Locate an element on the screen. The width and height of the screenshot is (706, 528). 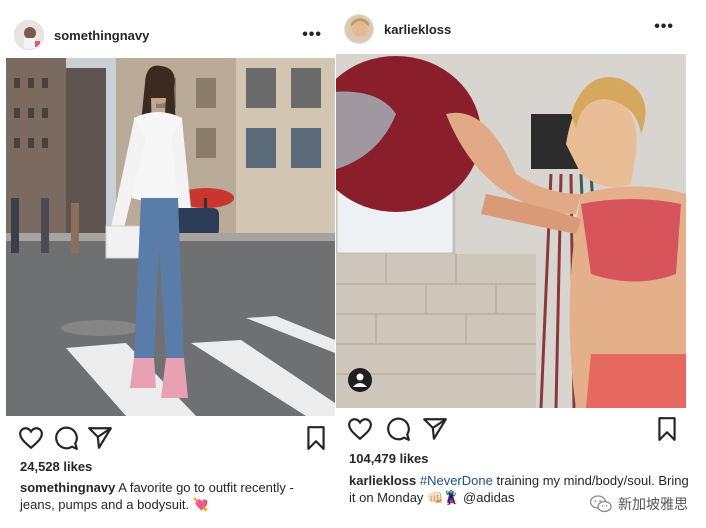
caption-hashtag: #NeverDone is located at coordinates (456, 480).